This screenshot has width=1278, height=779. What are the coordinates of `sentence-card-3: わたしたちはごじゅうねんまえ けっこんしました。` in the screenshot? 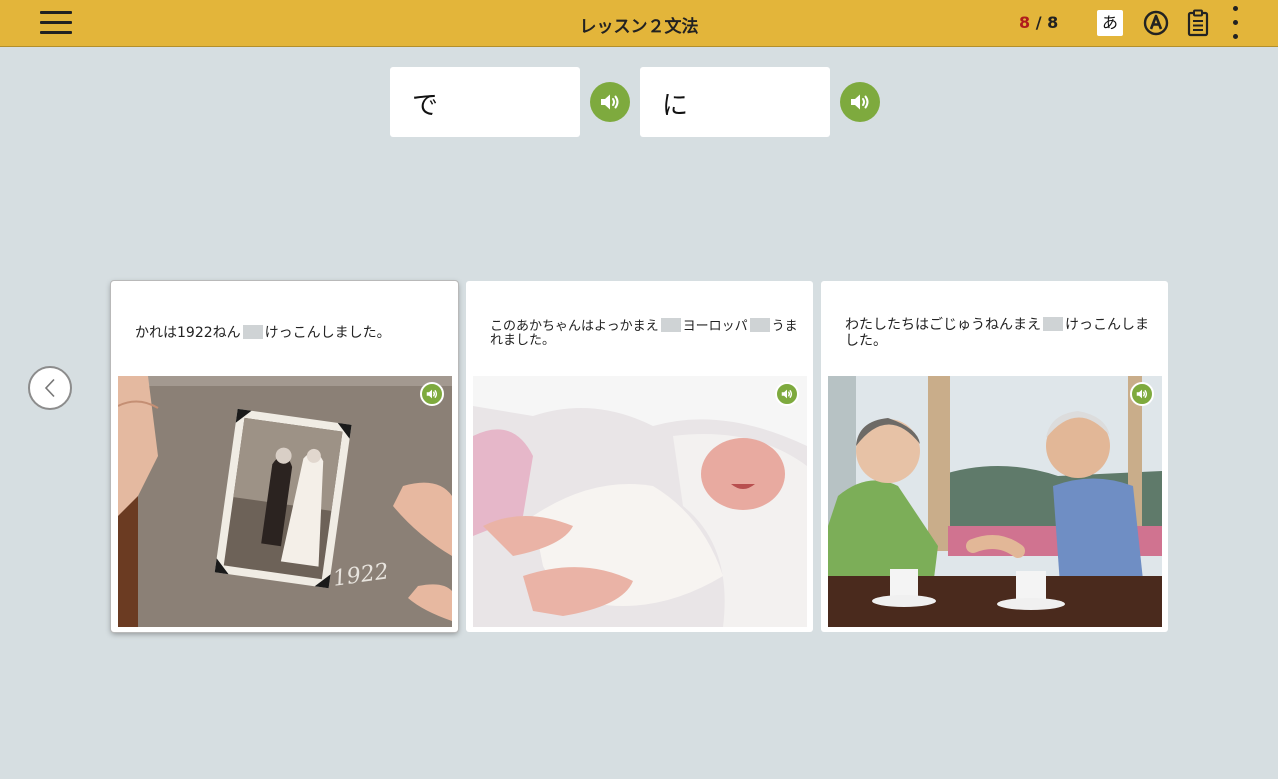 It's located at (994, 456).